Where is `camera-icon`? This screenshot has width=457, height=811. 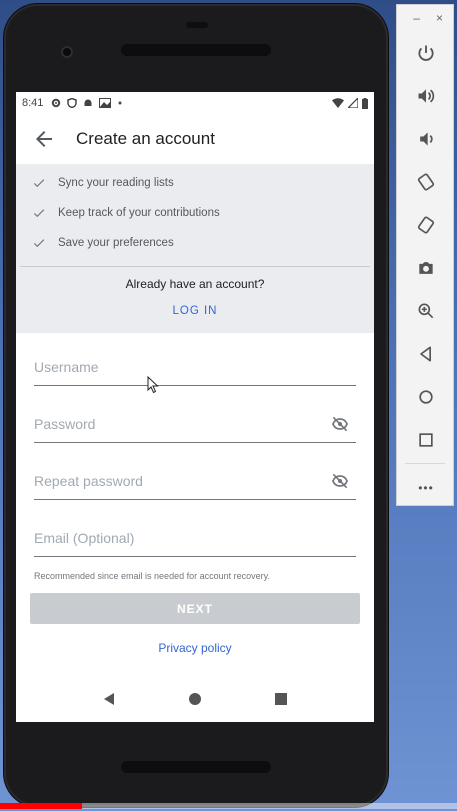 camera-icon is located at coordinates (426, 267).